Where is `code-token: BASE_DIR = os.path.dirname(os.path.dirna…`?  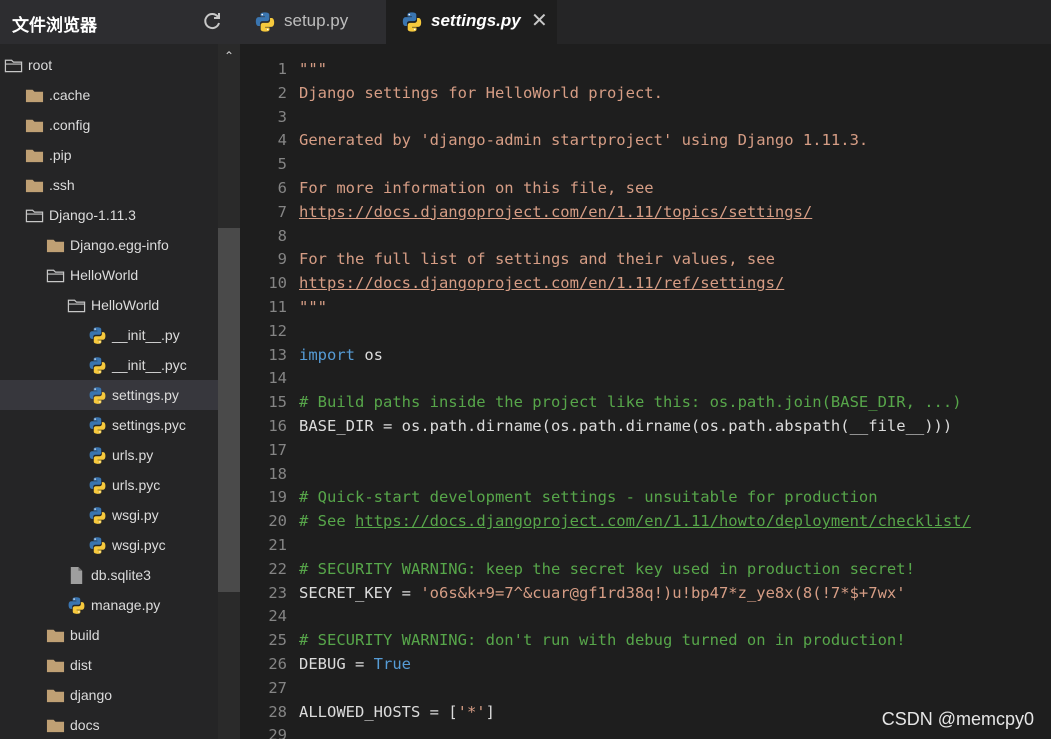
code-token: BASE_DIR = os.path.dirname(os.path.dirna… is located at coordinates (626, 425).